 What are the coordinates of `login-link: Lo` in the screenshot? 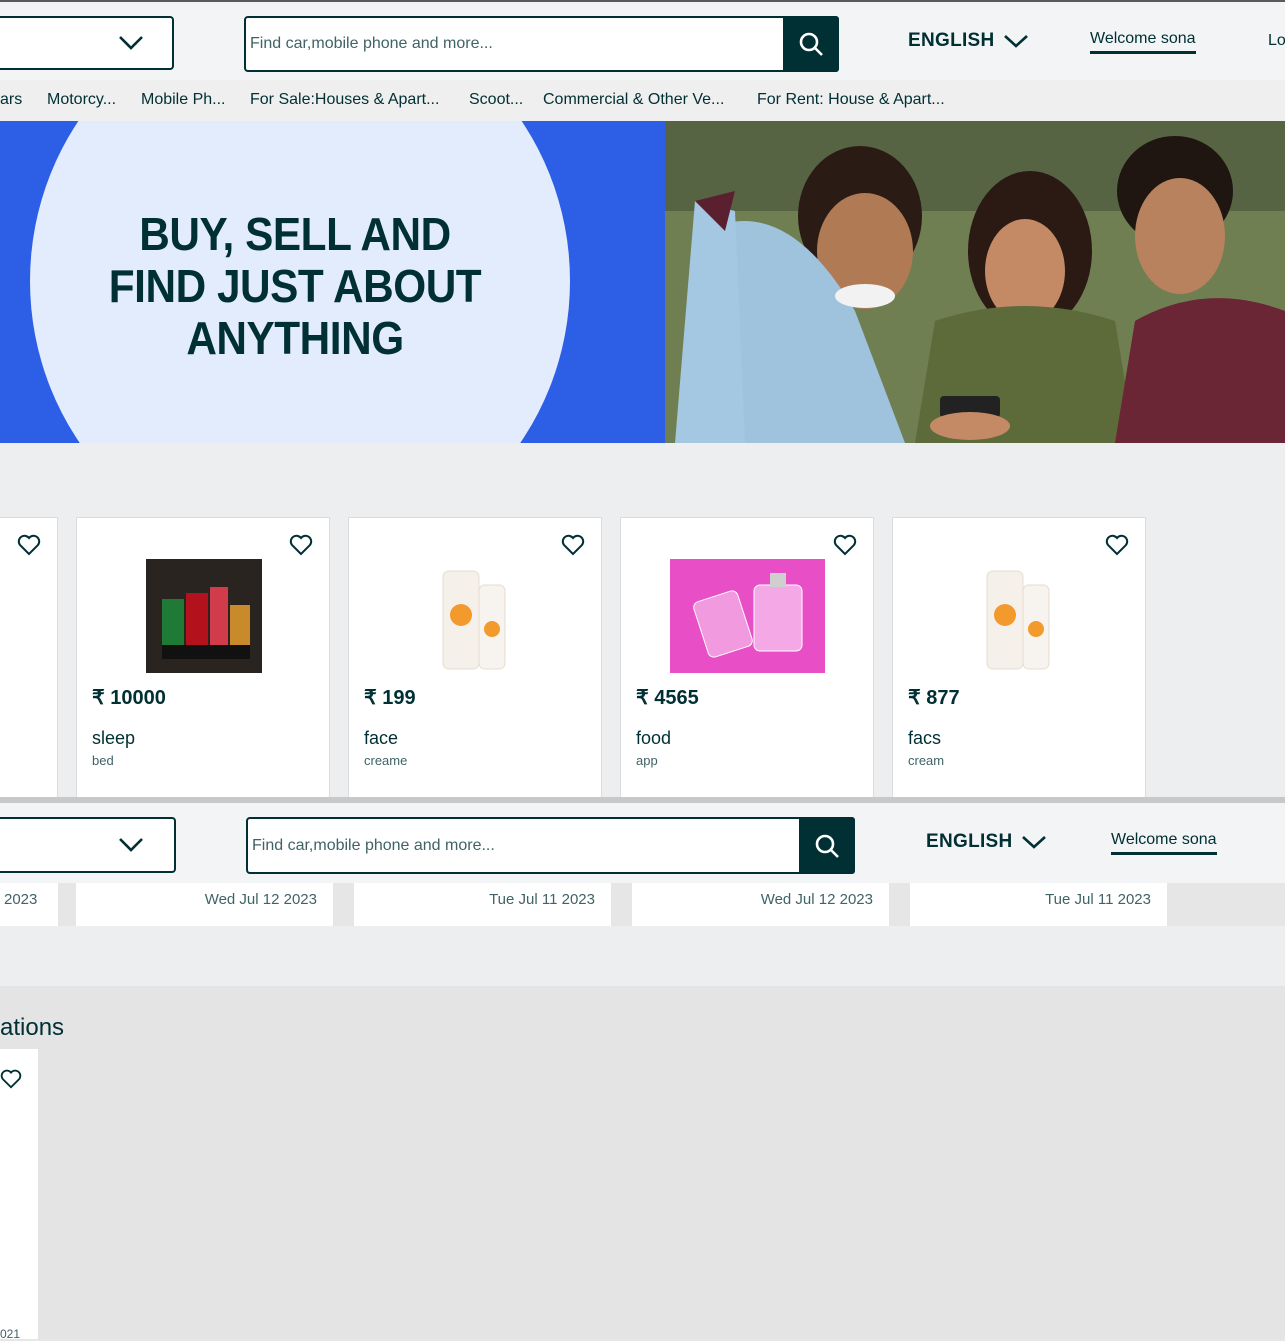 It's located at (1276, 41).